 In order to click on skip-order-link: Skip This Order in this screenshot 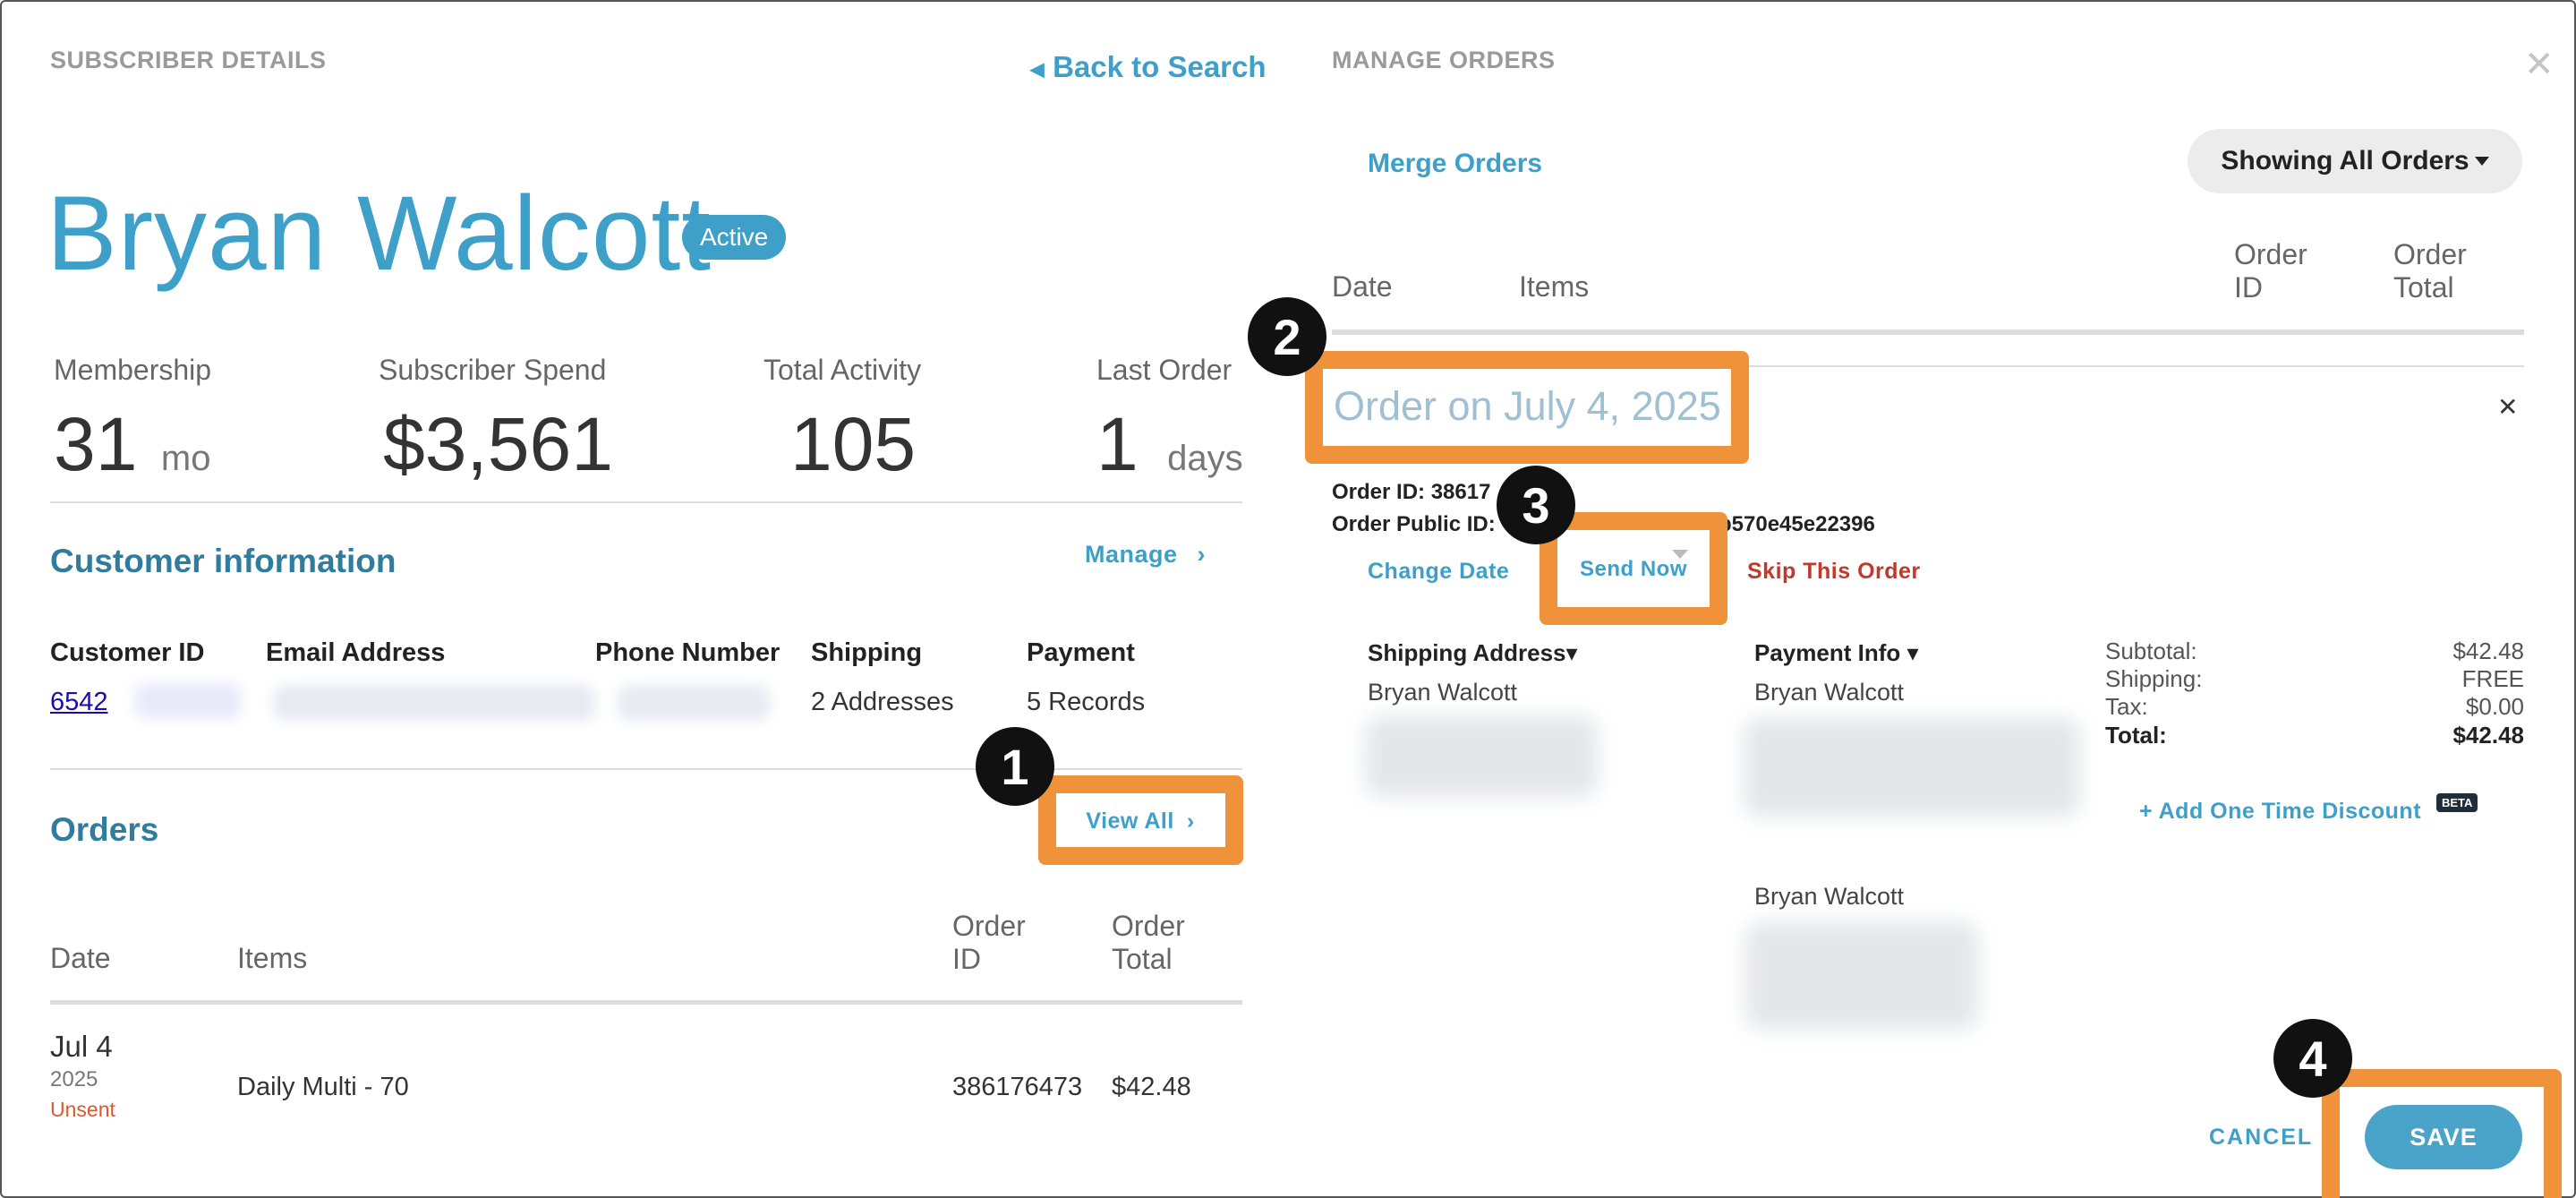, I will do `click(1834, 572)`.